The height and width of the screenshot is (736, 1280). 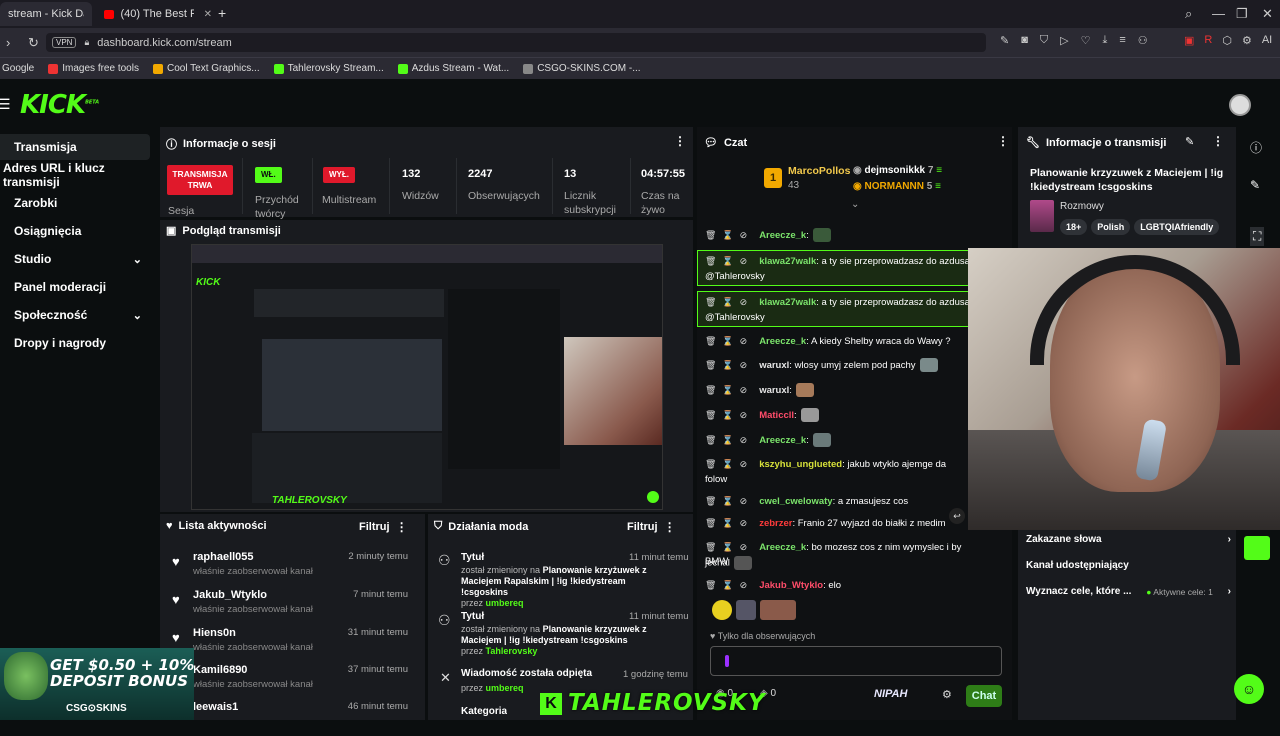 I want to click on tab-kick-dashboard: stream - Kick Dashboard, so click(x=46, y=14).